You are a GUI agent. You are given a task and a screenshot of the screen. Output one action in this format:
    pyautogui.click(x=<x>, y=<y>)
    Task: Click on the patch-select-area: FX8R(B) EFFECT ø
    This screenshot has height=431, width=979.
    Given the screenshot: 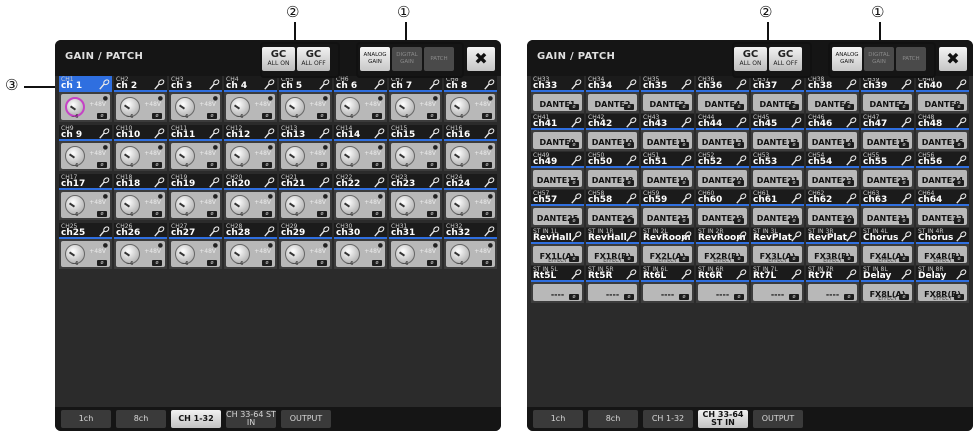 What is the action you would take?
    pyautogui.click(x=942, y=293)
    